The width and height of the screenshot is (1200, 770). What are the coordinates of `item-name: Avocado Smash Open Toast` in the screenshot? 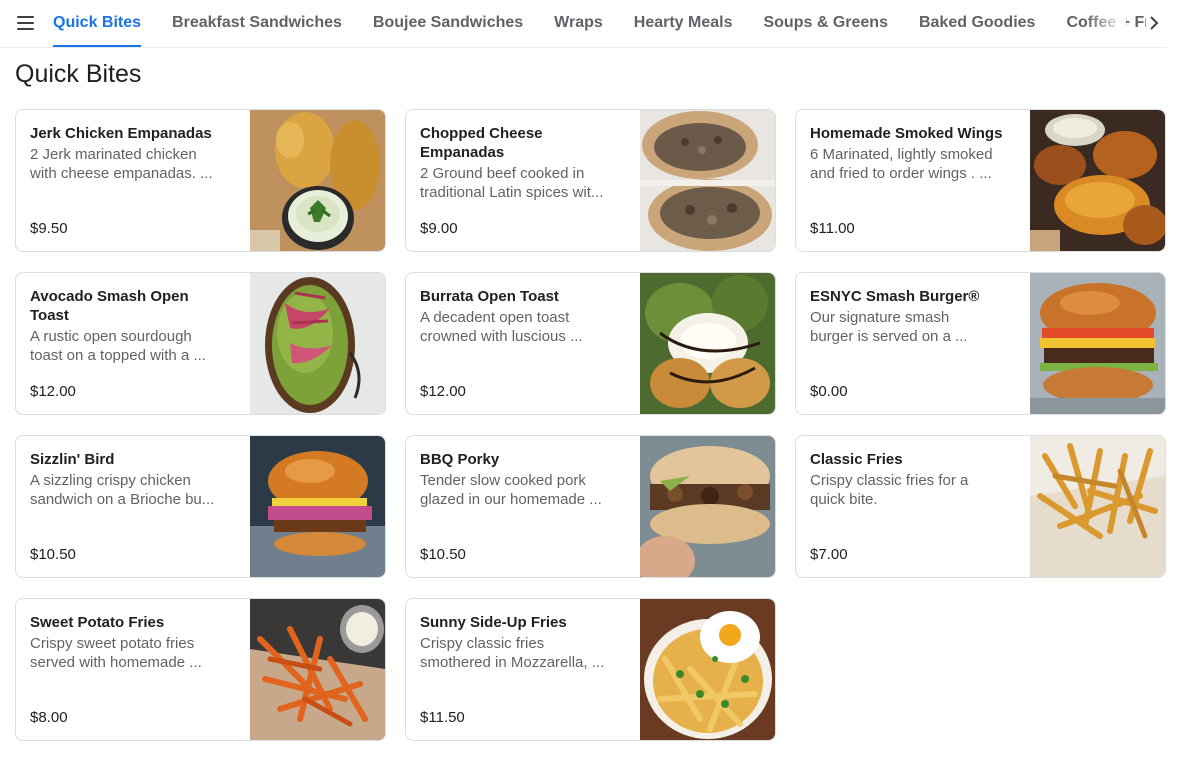 It's located at (109, 306).